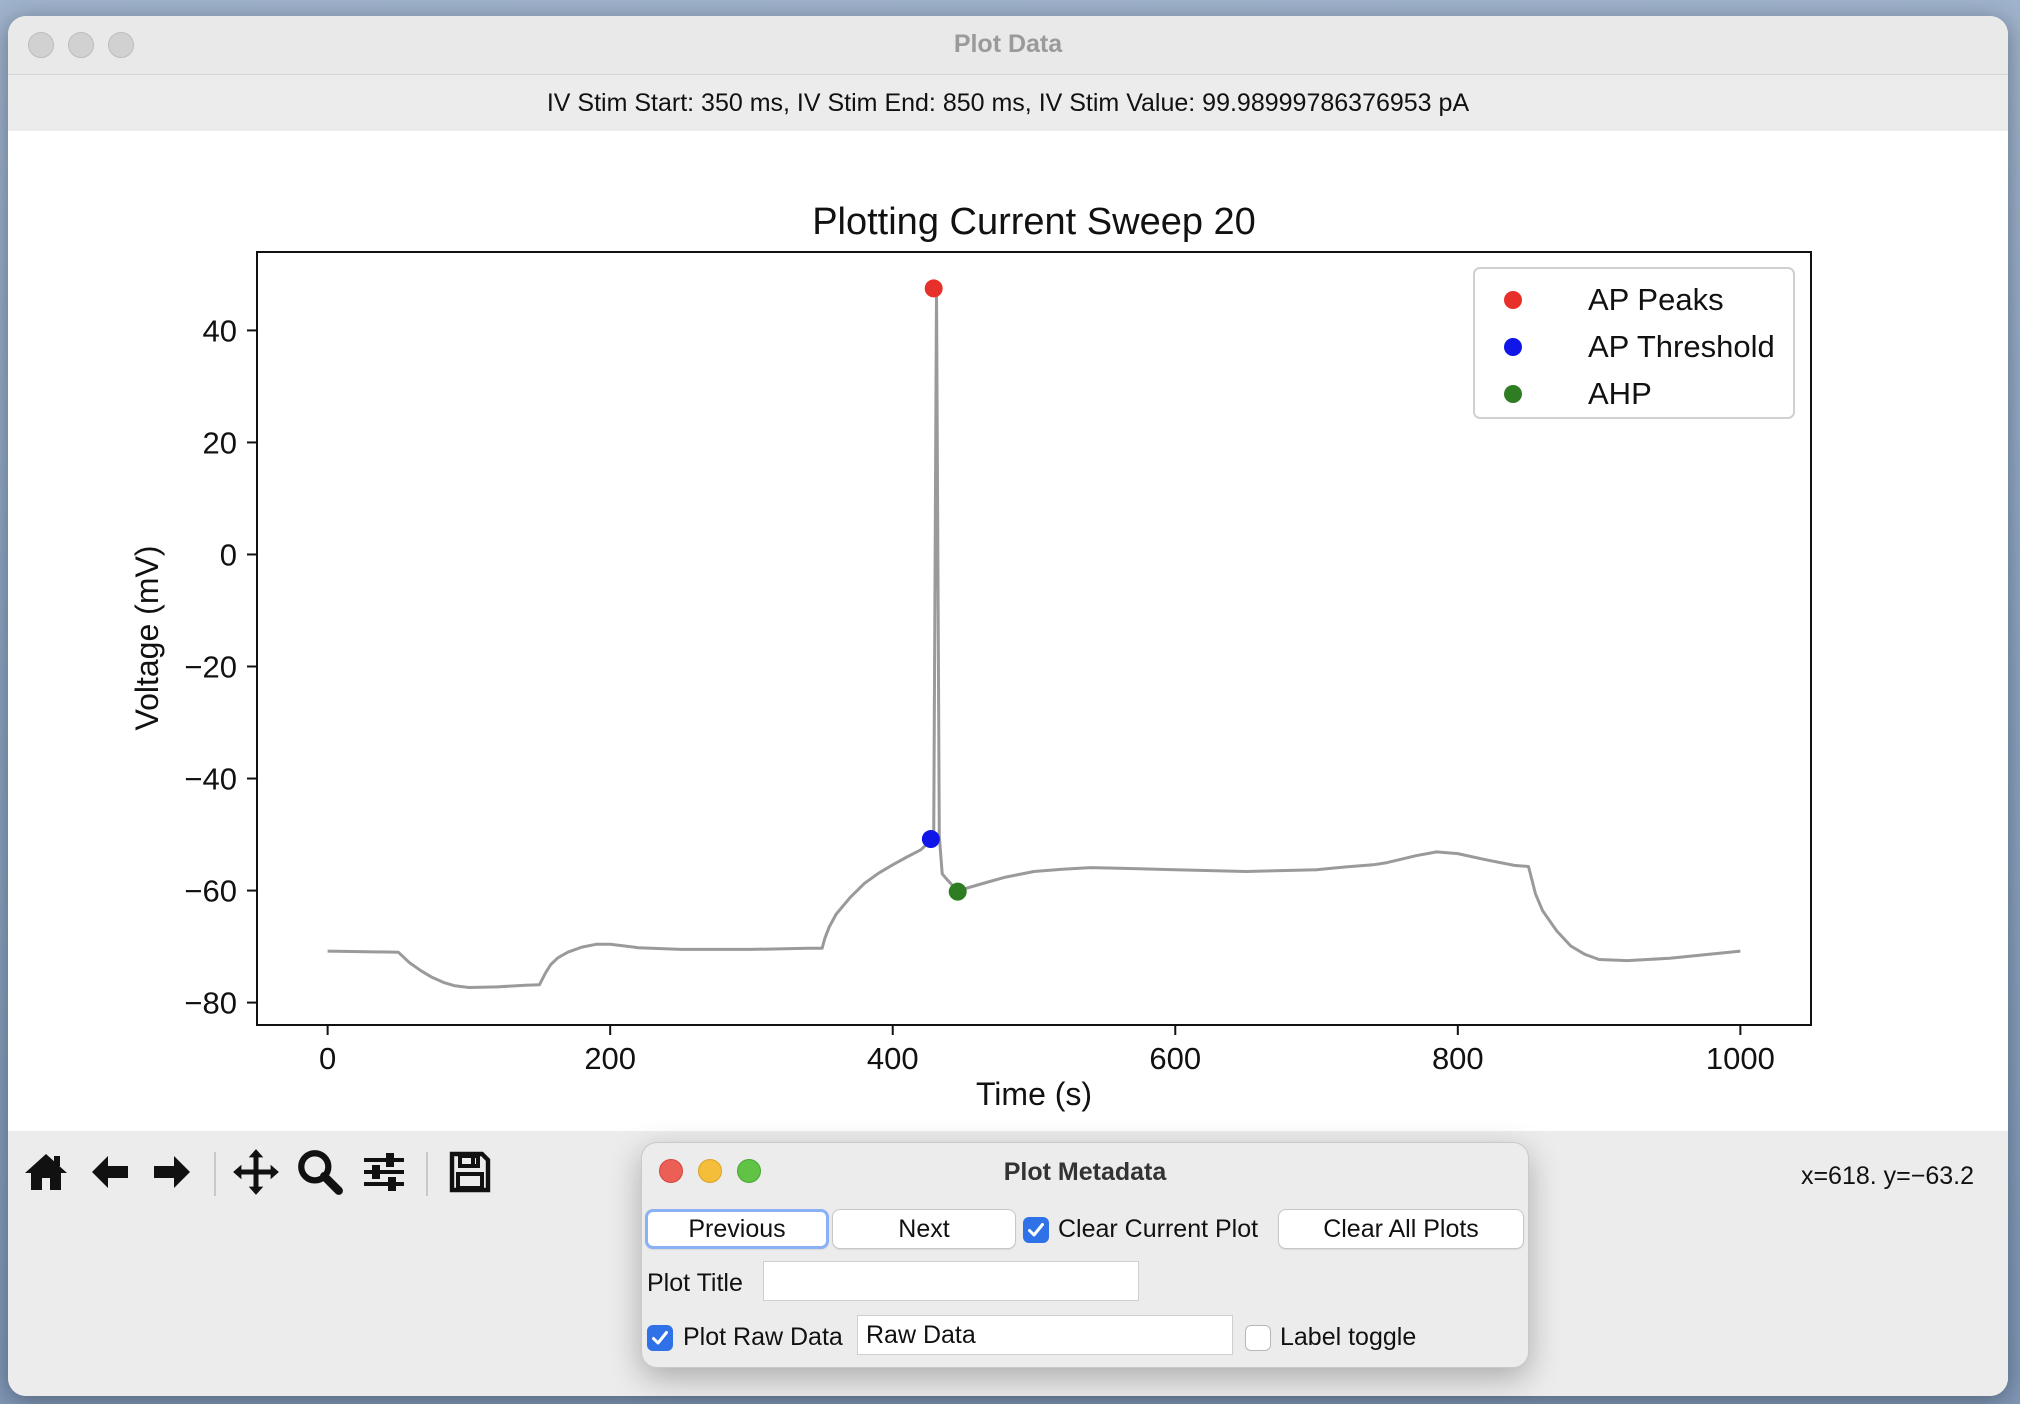 This screenshot has width=2020, height=1404. I want to click on y-tick-label: −20, so click(210, 667).